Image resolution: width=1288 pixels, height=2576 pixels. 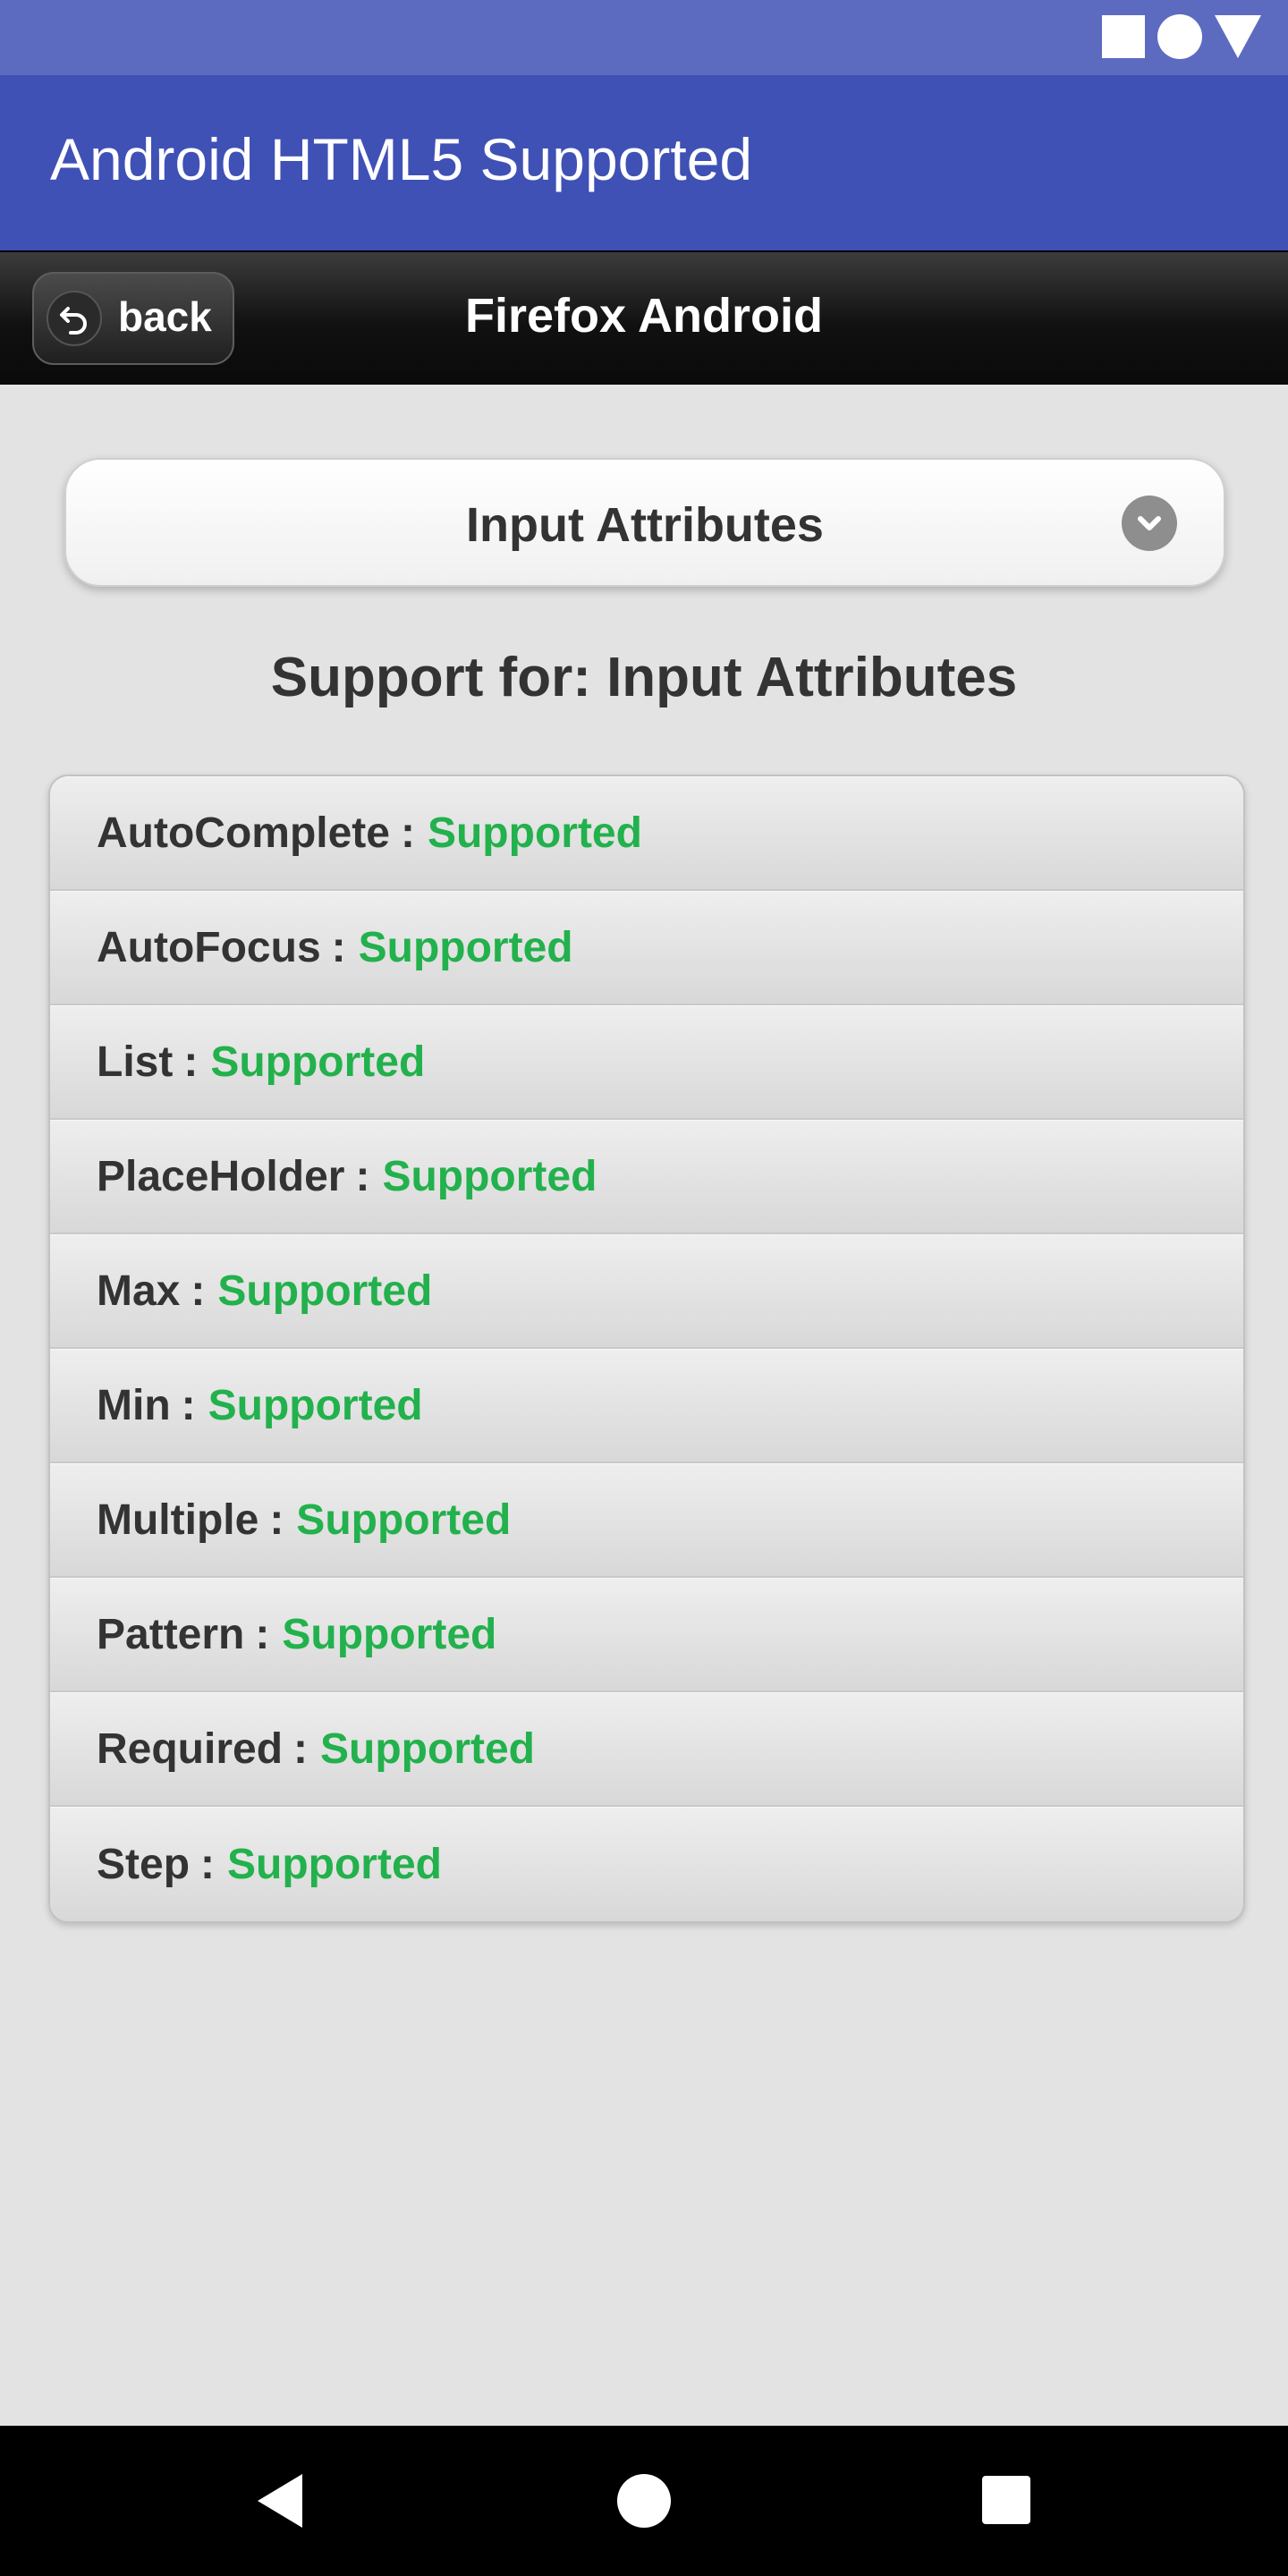 I want to click on home-circle-icon, so click(x=644, y=2501).